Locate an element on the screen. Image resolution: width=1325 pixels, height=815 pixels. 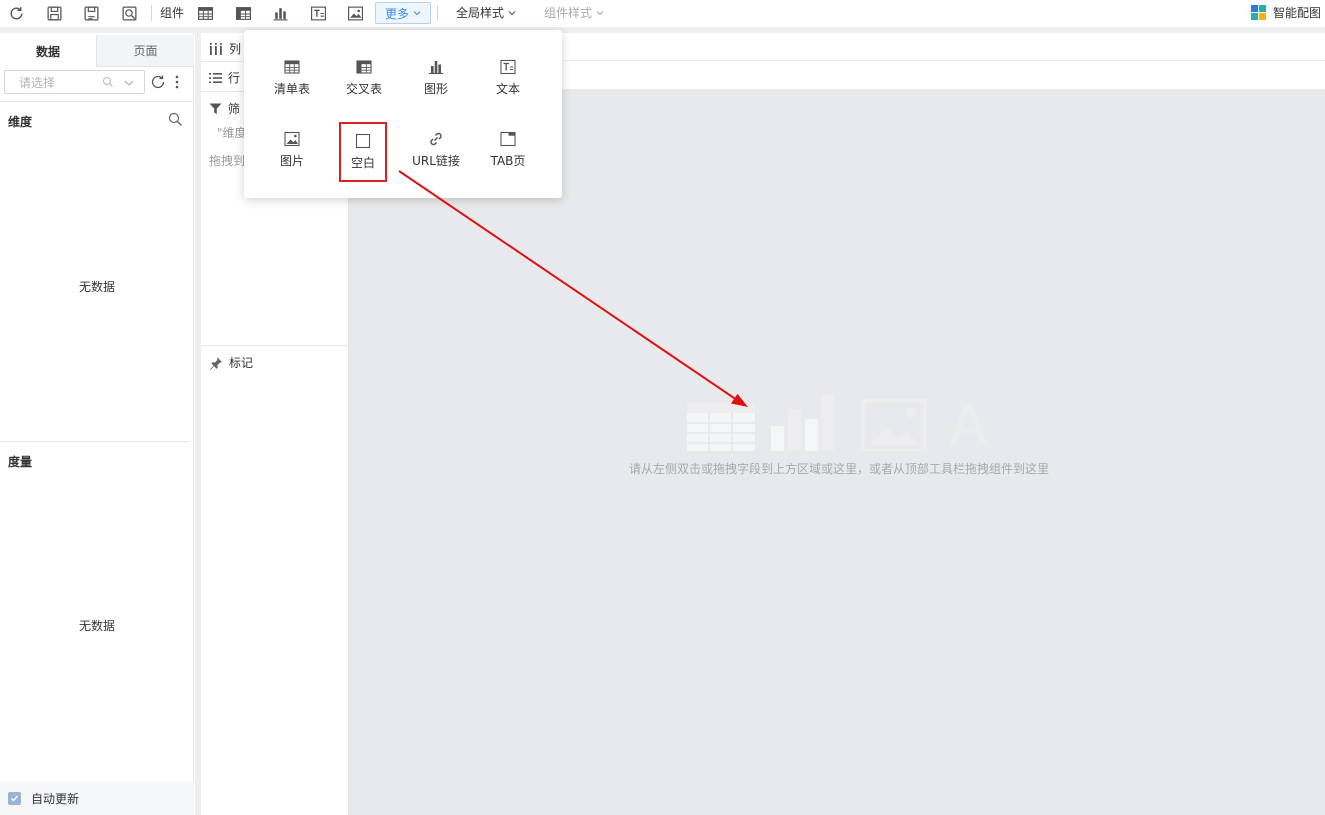
components-label: 组件 is located at coordinates (172, 13).